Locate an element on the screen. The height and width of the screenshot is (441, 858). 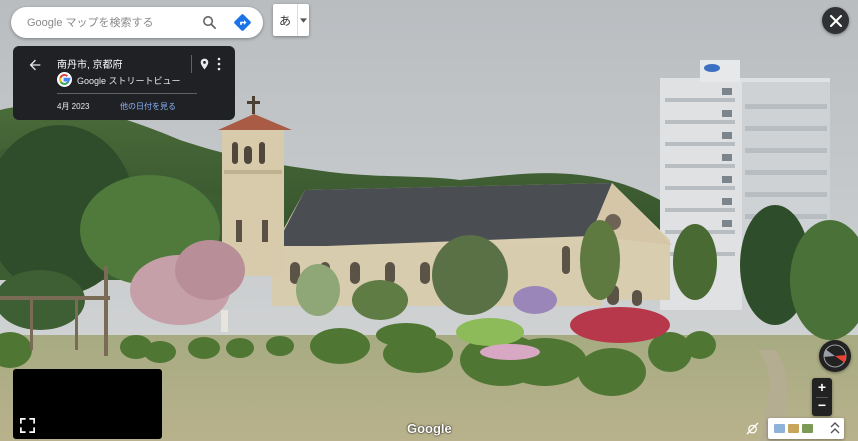
compass-button is located at coordinates (835, 356).